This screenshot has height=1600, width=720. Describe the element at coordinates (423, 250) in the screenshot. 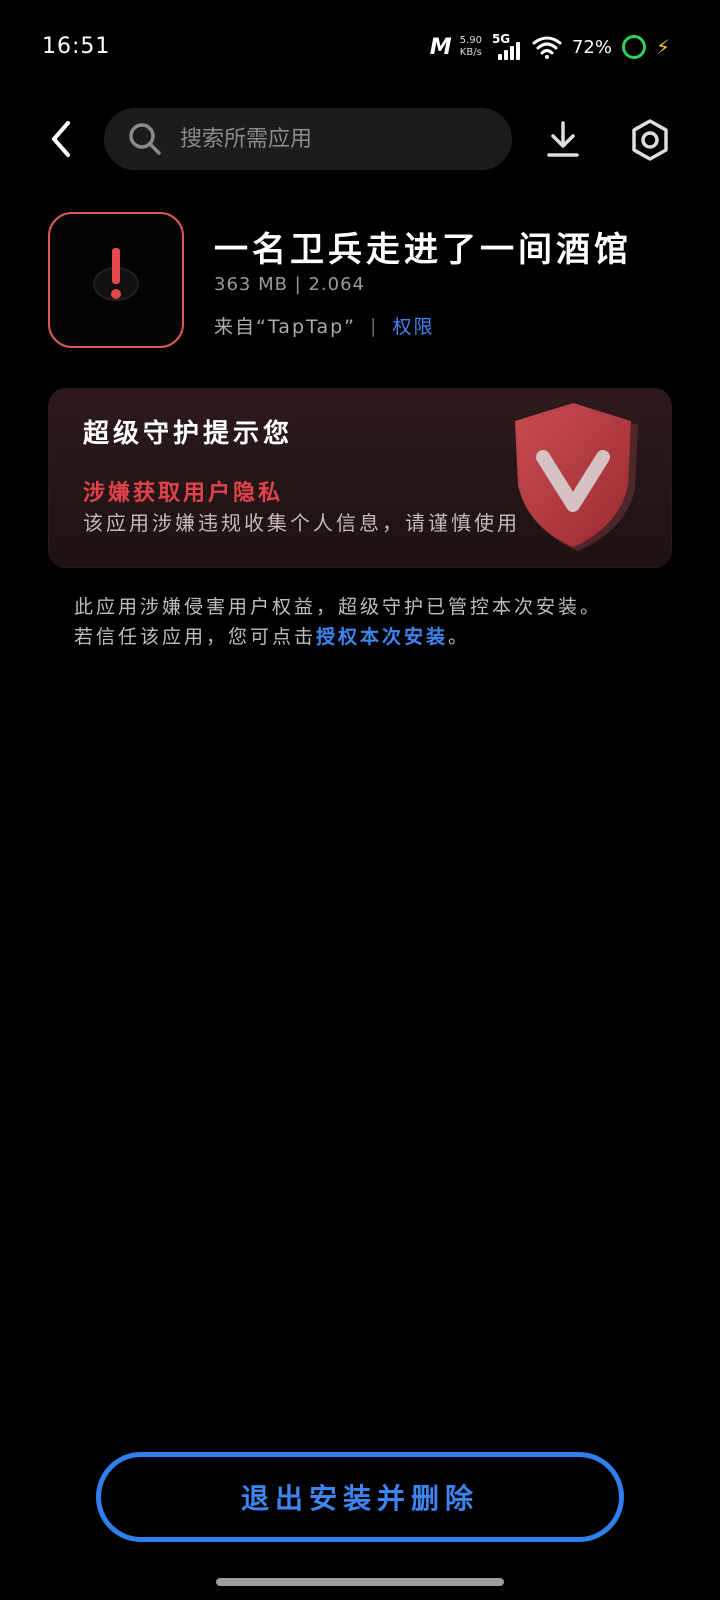

I see `app-name: 一名卫兵走进了一间酒馆` at that location.